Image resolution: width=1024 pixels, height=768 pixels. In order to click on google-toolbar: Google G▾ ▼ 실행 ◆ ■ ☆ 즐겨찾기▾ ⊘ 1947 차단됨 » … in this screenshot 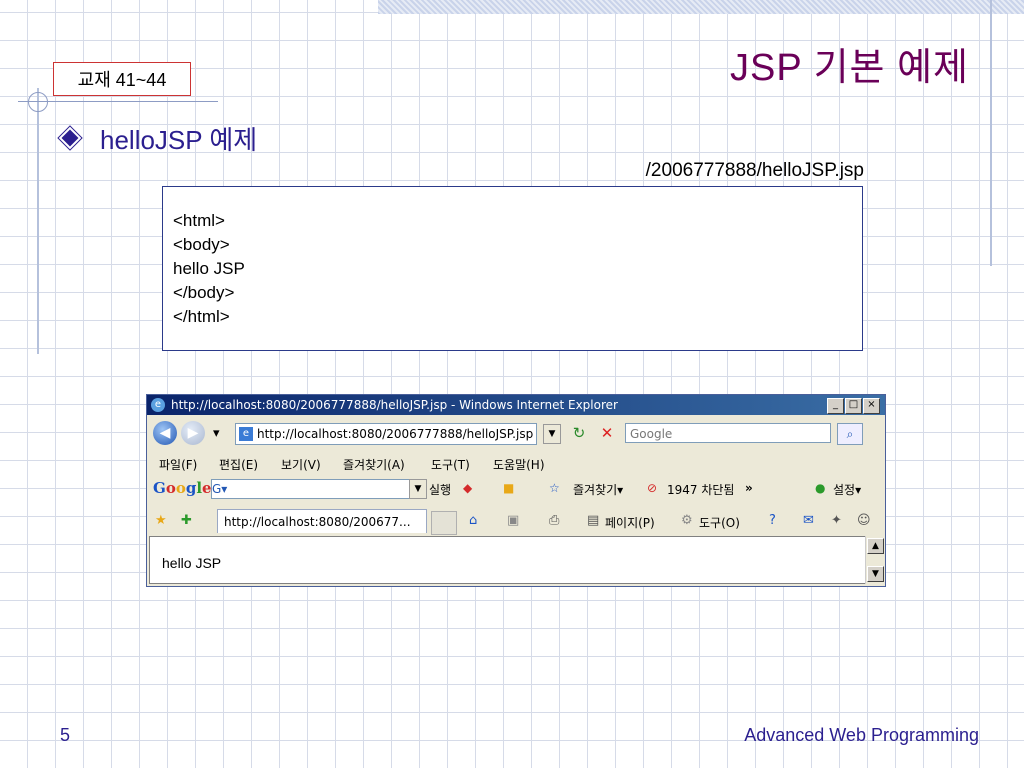, I will do `click(516, 488)`.